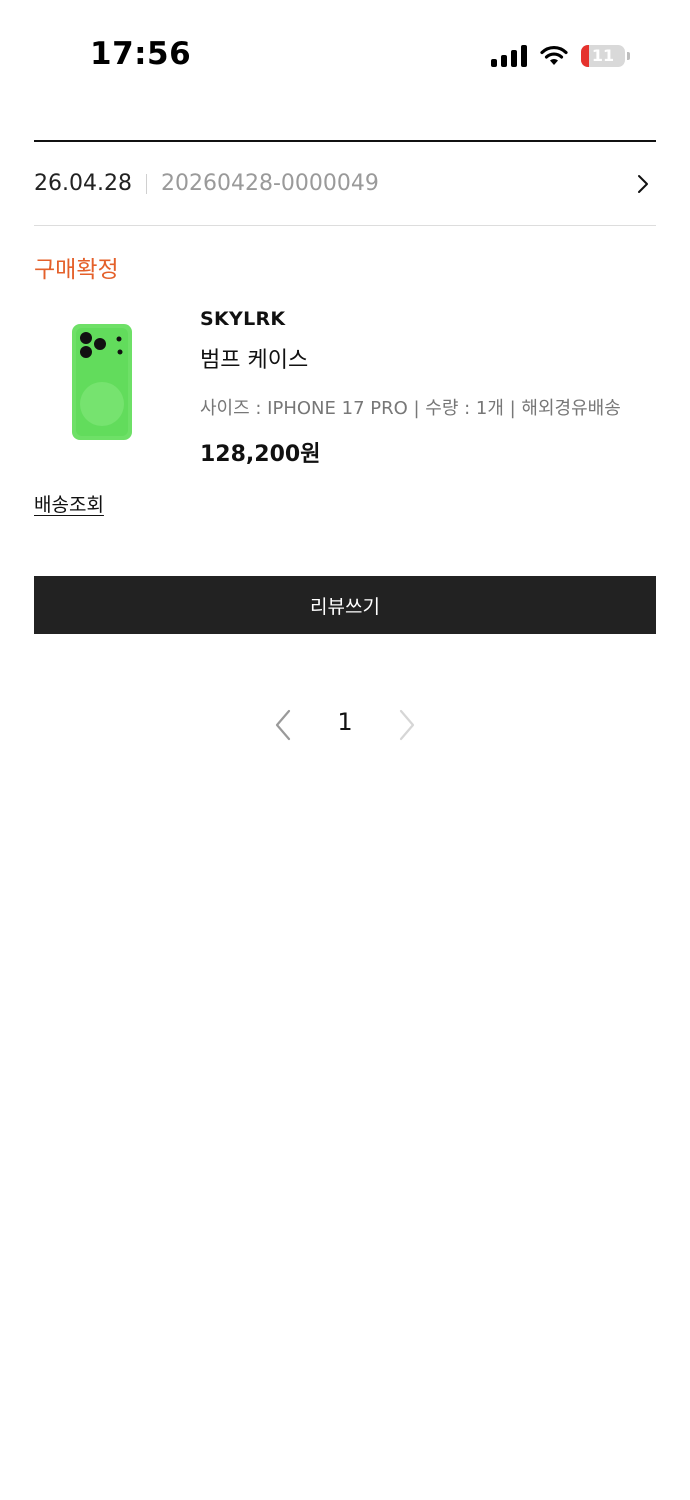  What do you see at coordinates (628, 56) in the screenshot?
I see `battery-nub` at bounding box center [628, 56].